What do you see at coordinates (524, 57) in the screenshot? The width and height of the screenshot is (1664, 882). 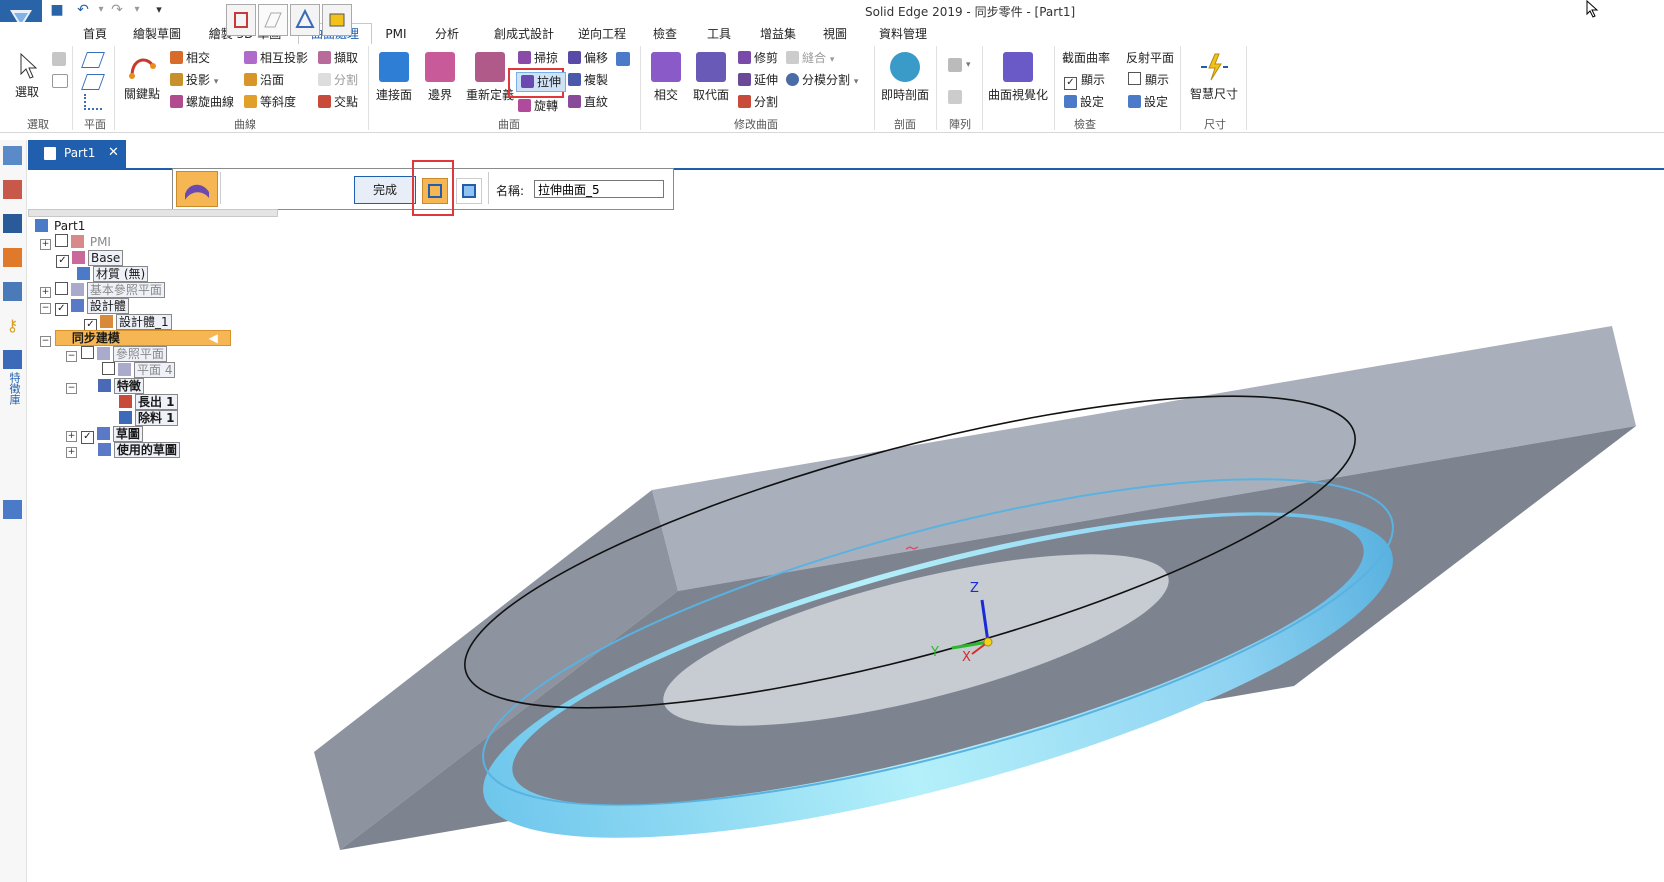 I see `swept-surface-icon` at bounding box center [524, 57].